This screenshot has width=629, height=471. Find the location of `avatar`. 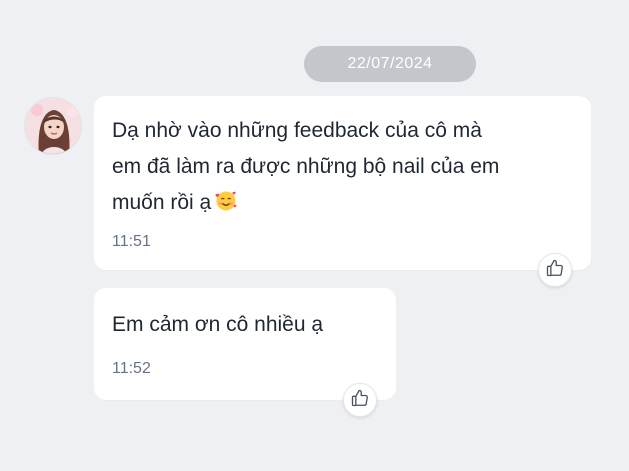

avatar is located at coordinates (53, 126).